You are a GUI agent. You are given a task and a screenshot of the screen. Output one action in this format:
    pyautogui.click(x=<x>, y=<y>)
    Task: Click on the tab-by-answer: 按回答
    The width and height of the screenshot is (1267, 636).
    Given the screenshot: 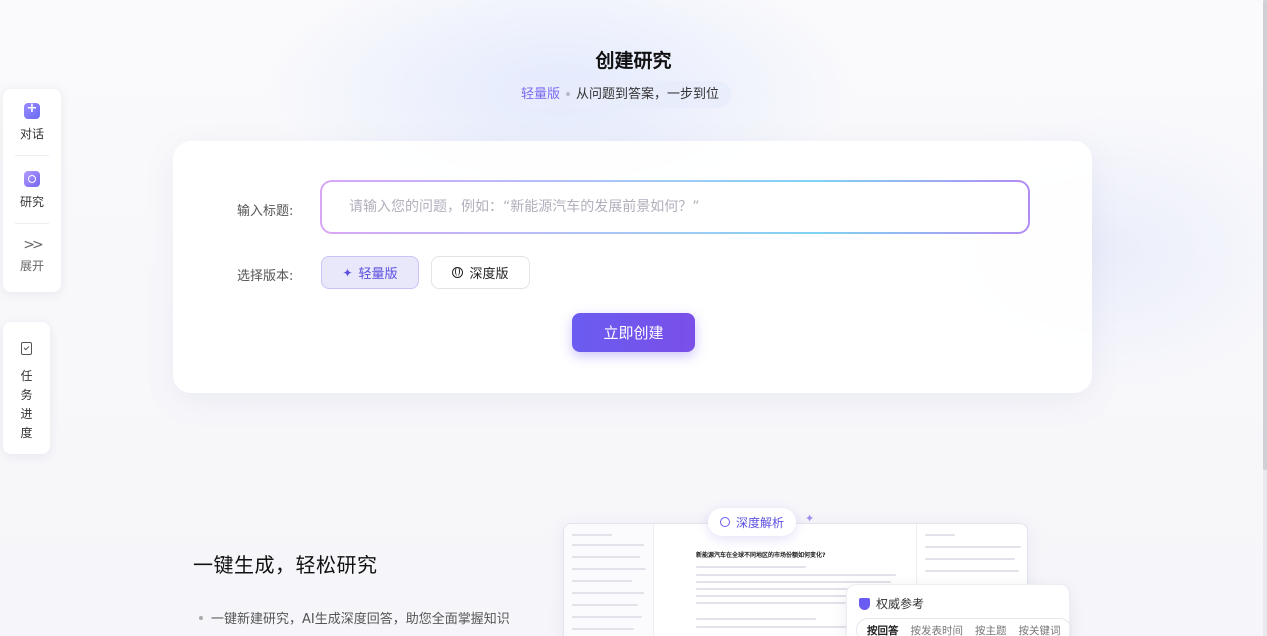 What is the action you would take?
    pyautogui.click(x=883, y=630)
    